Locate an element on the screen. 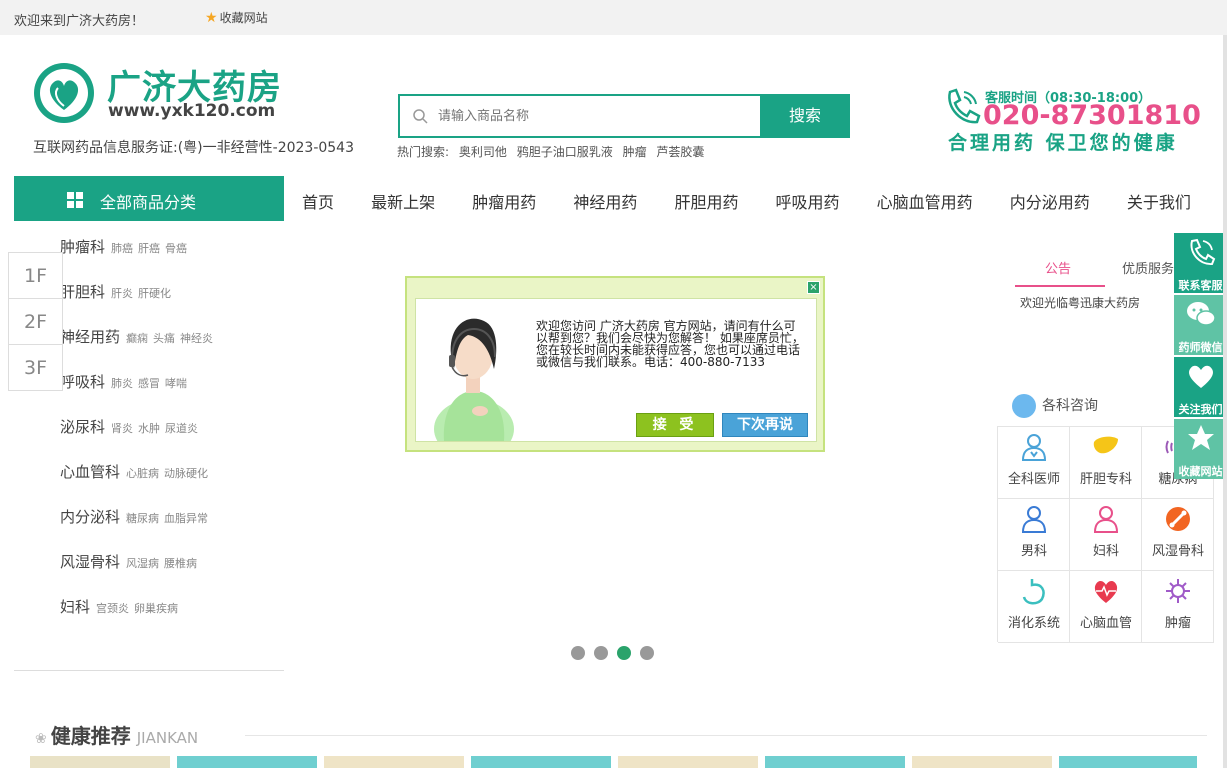 The width and height of the screenshot is (1227, 768). category-sub: 血脂异常 is located at coordinates (186, 518).